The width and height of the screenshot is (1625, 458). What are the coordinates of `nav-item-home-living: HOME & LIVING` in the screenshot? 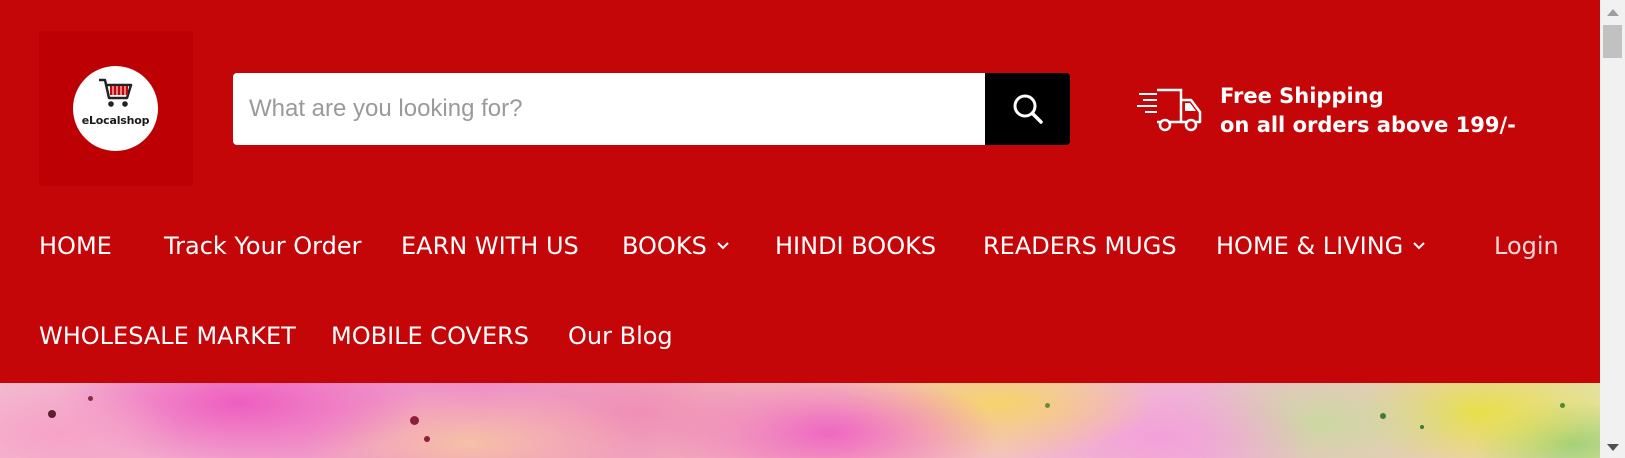 It's located at (1320, 246).